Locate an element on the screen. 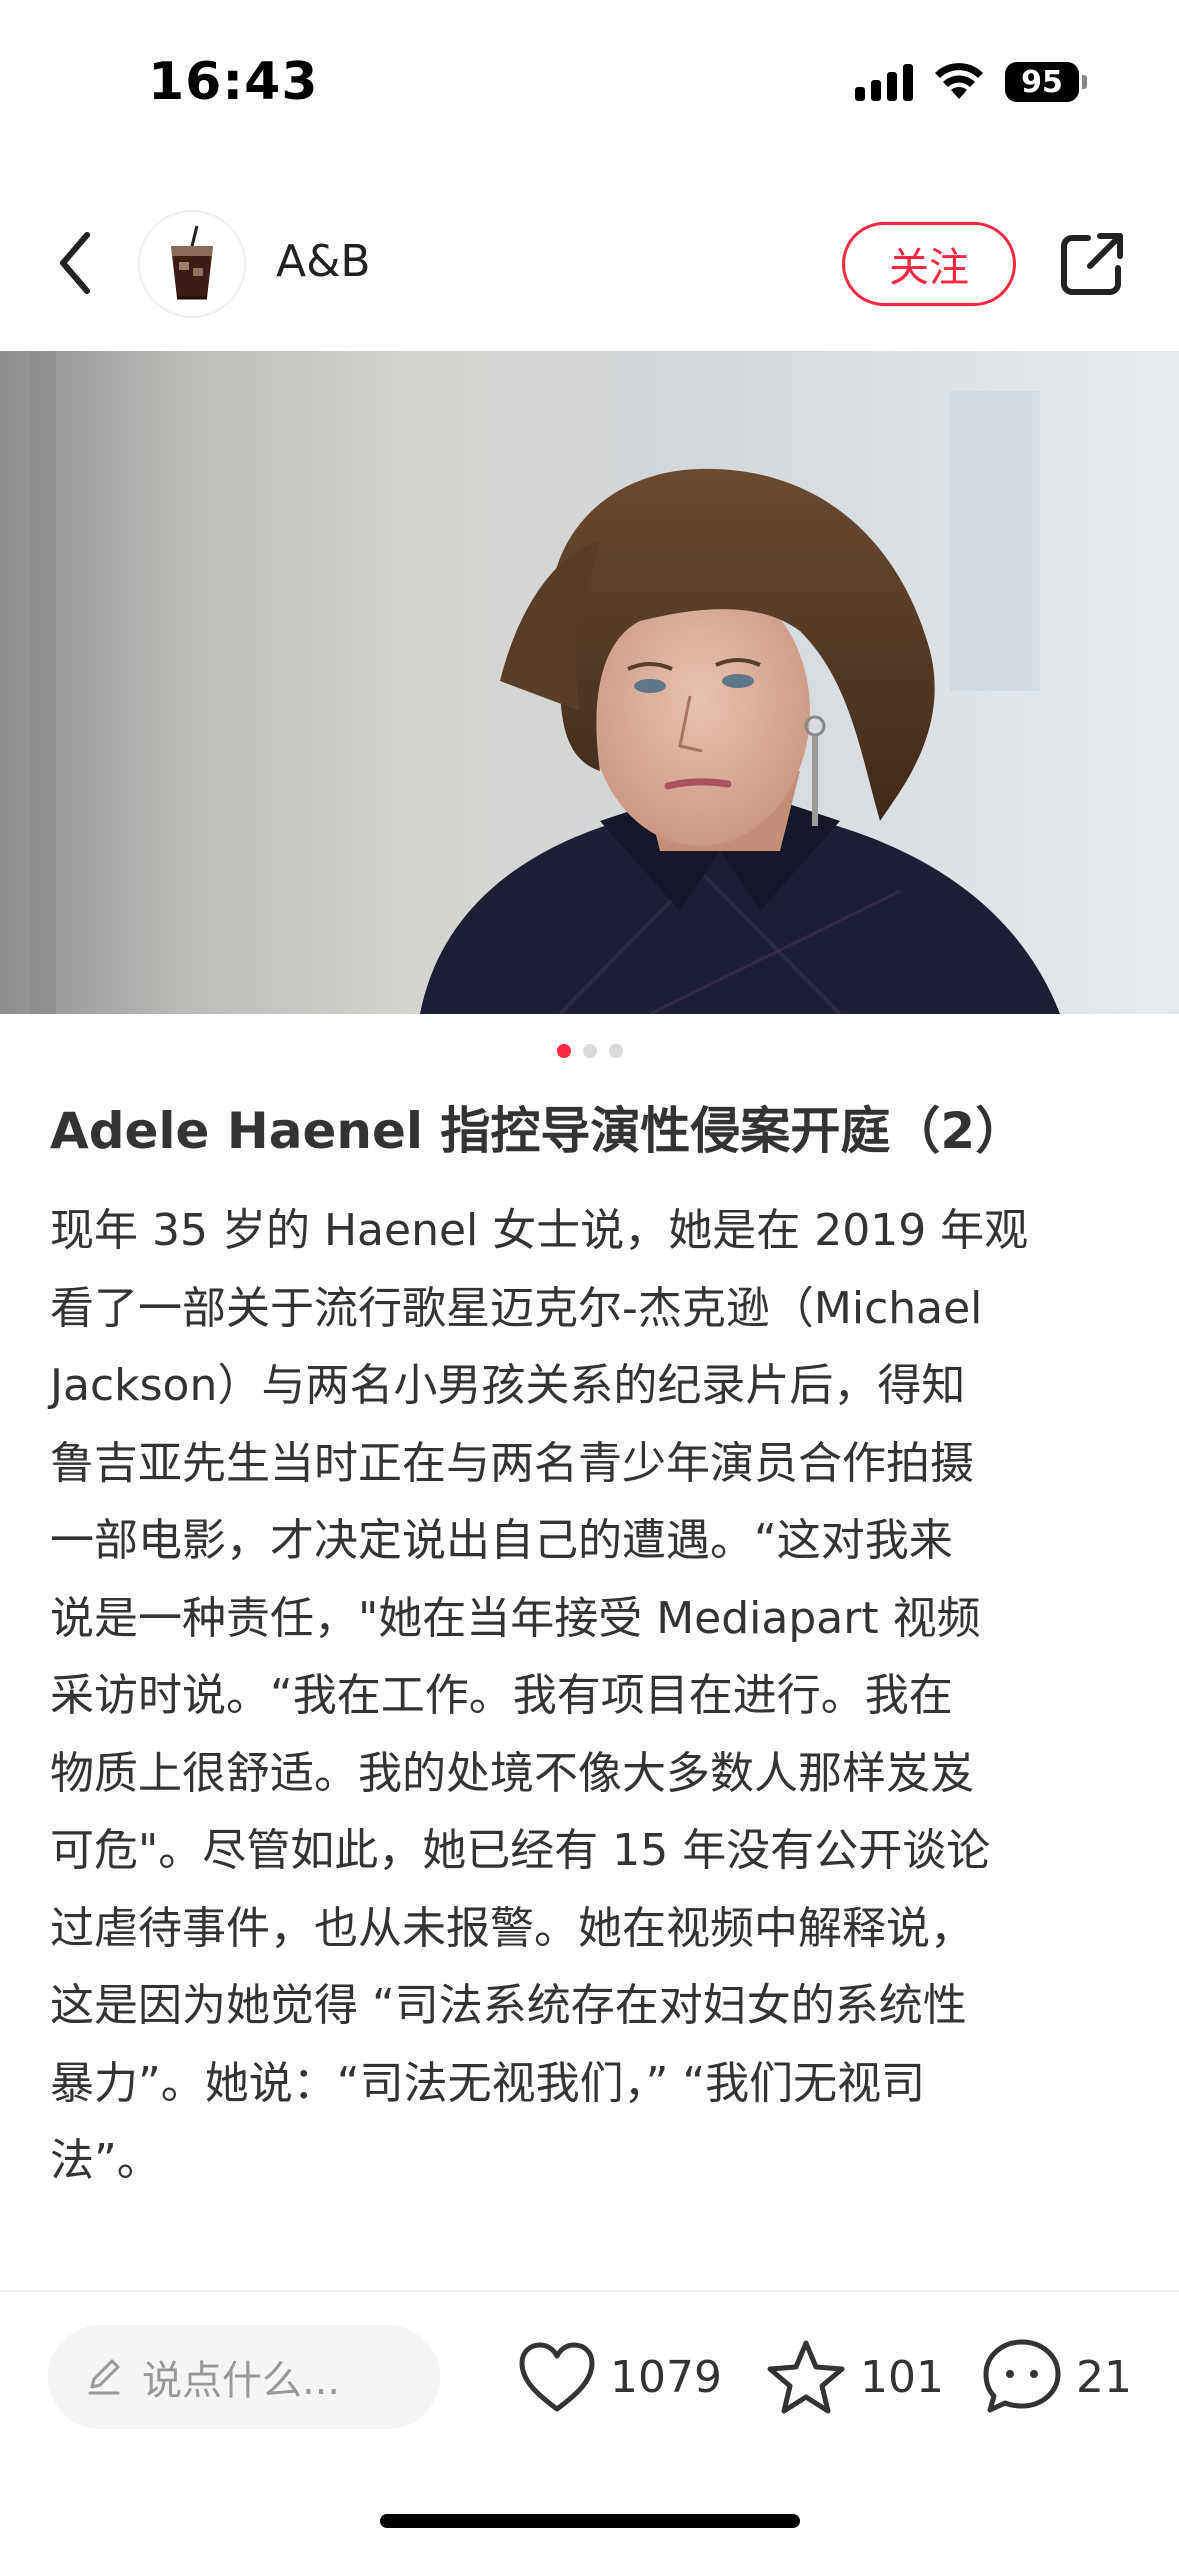 This screenshot has height=2556, width=1179. wifi-icon is located at coordinates (959, 81).